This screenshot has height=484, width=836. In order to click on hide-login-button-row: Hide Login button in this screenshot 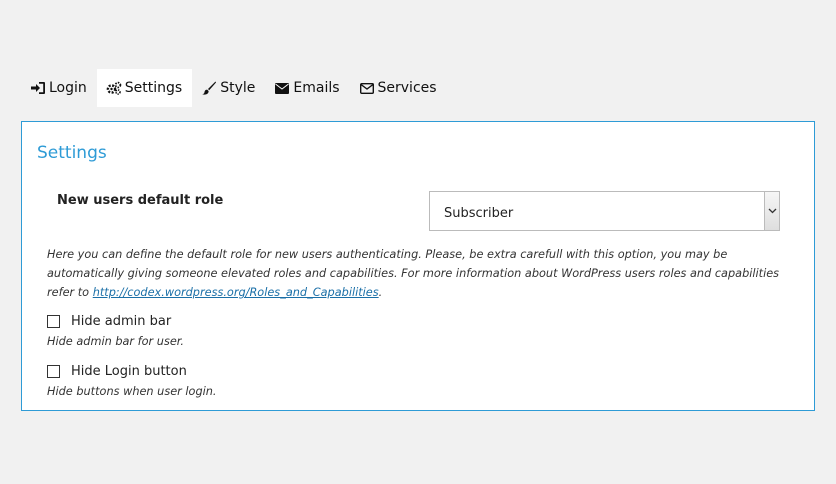, I will do `click(117, 371)`.